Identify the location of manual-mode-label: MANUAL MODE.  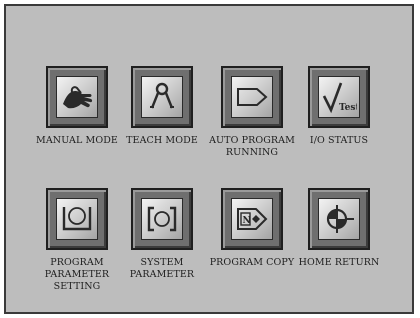
(77, 140).